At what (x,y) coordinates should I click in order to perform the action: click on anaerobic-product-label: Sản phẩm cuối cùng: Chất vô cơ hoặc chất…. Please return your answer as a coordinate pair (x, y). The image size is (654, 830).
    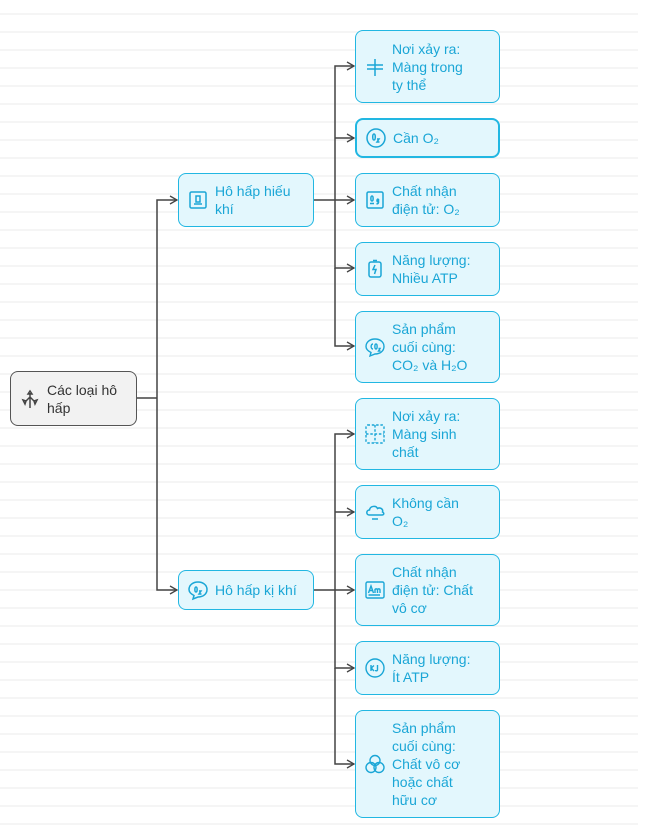
    Looking at the image, I should click on (426, 764).